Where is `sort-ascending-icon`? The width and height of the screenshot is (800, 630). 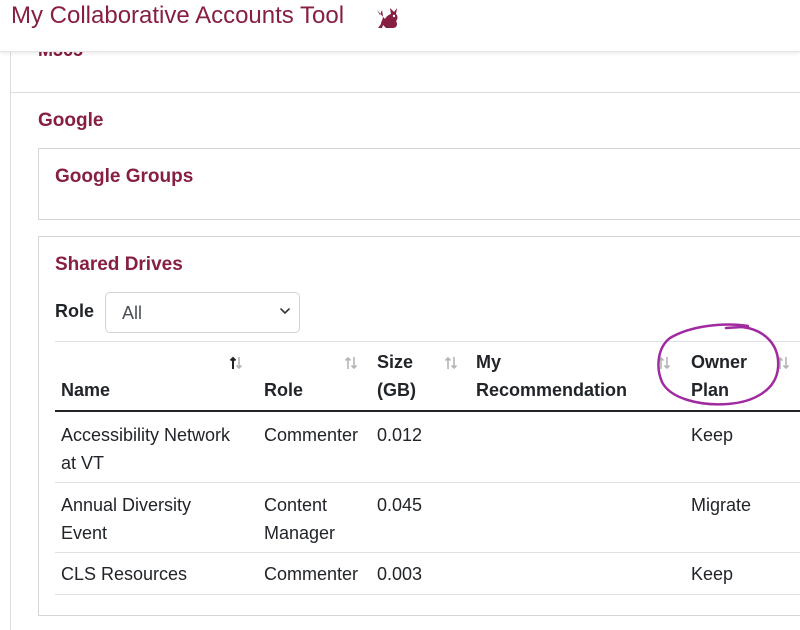
sort-ascending-icon is located at coordinates (236, 363).